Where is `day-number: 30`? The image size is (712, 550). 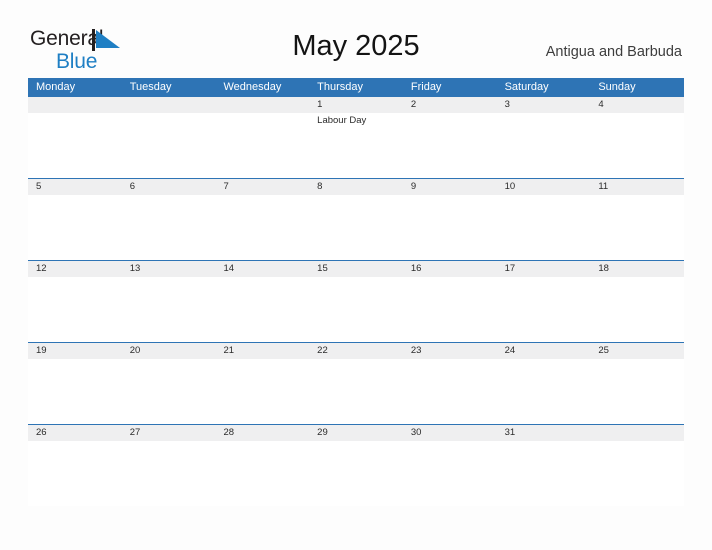 day-number: 30 is located at coordinates (450, 433).